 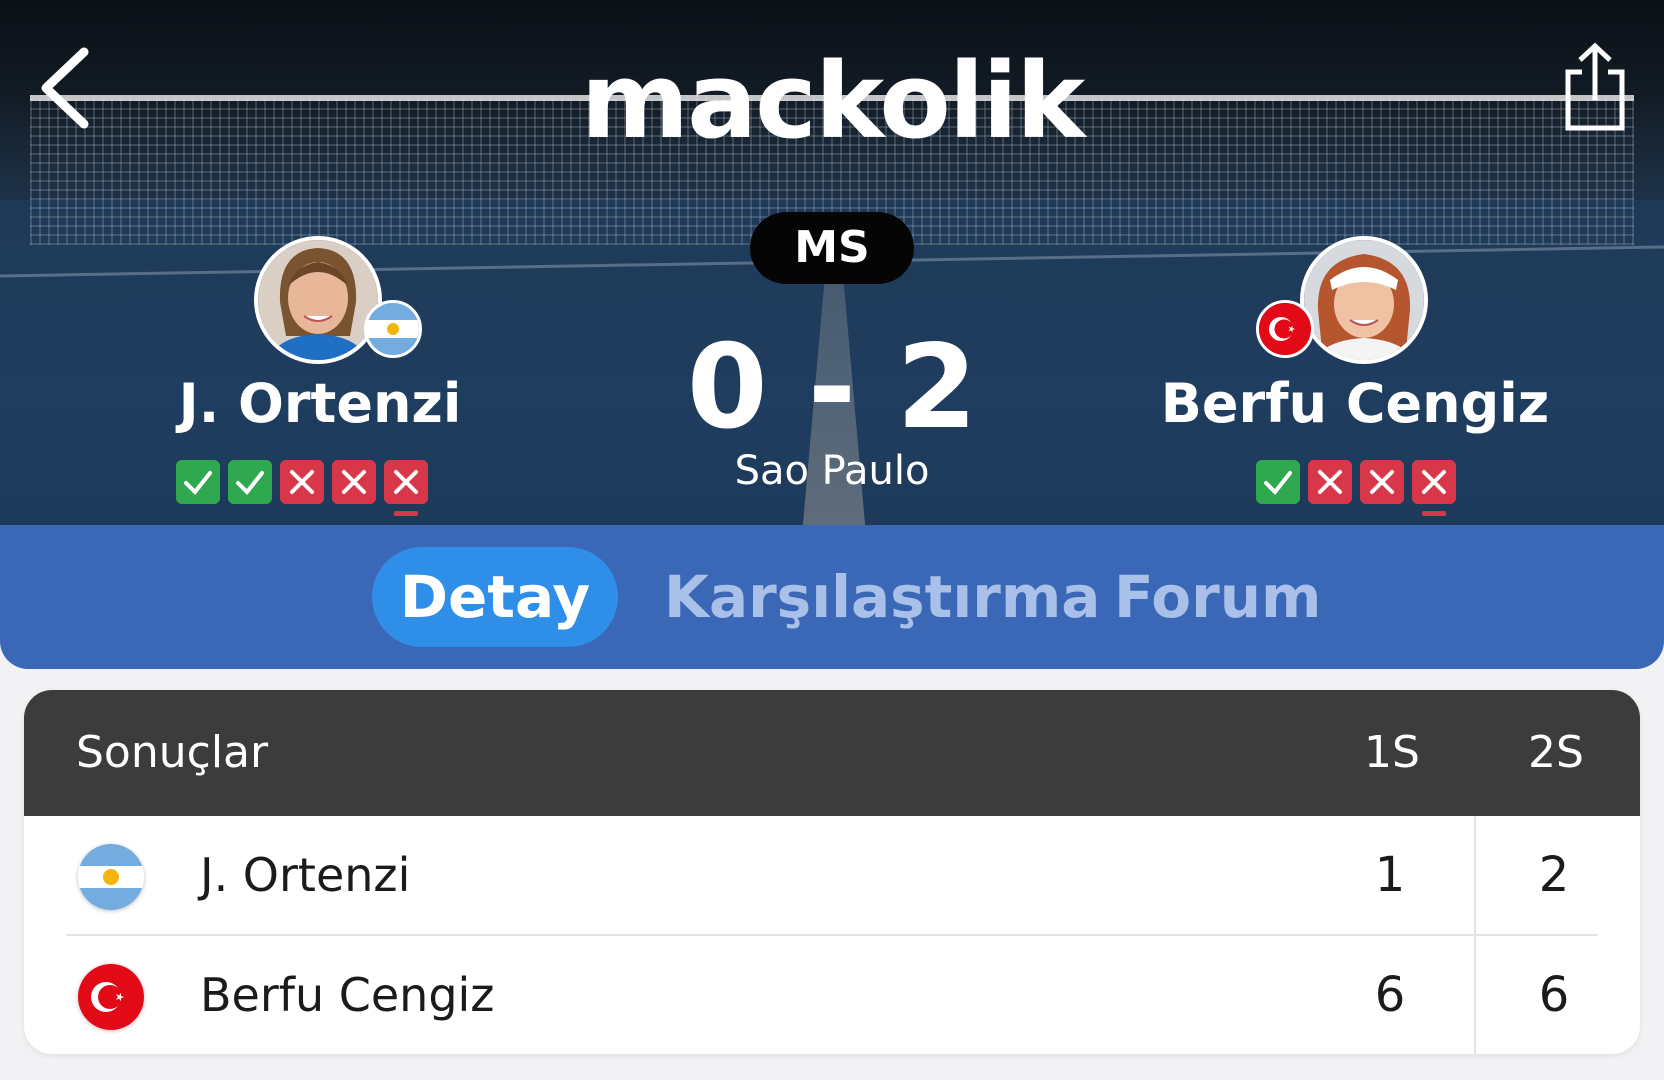 What do you see at coordinates (305, 875) in the screenshot?
I see `result-player-name: J. Ortenzi` at bounding box center [305, 875].